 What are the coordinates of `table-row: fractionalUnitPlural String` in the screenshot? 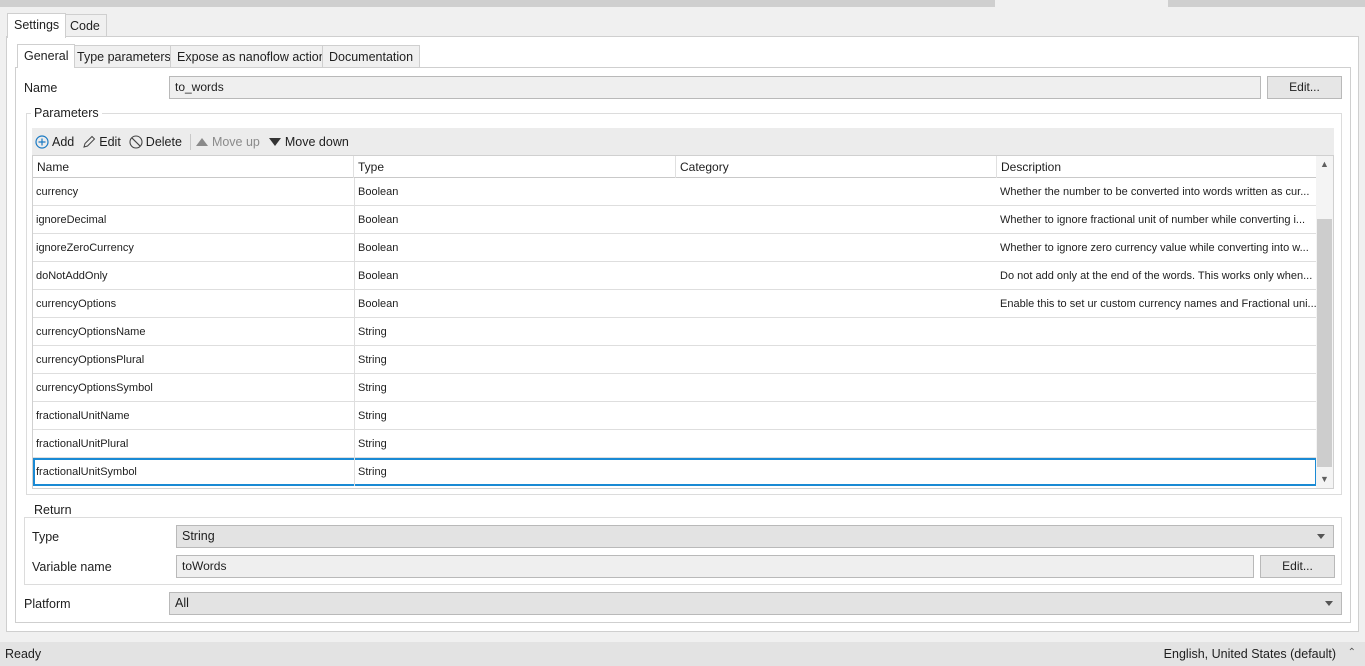 It's located at (675, 444).